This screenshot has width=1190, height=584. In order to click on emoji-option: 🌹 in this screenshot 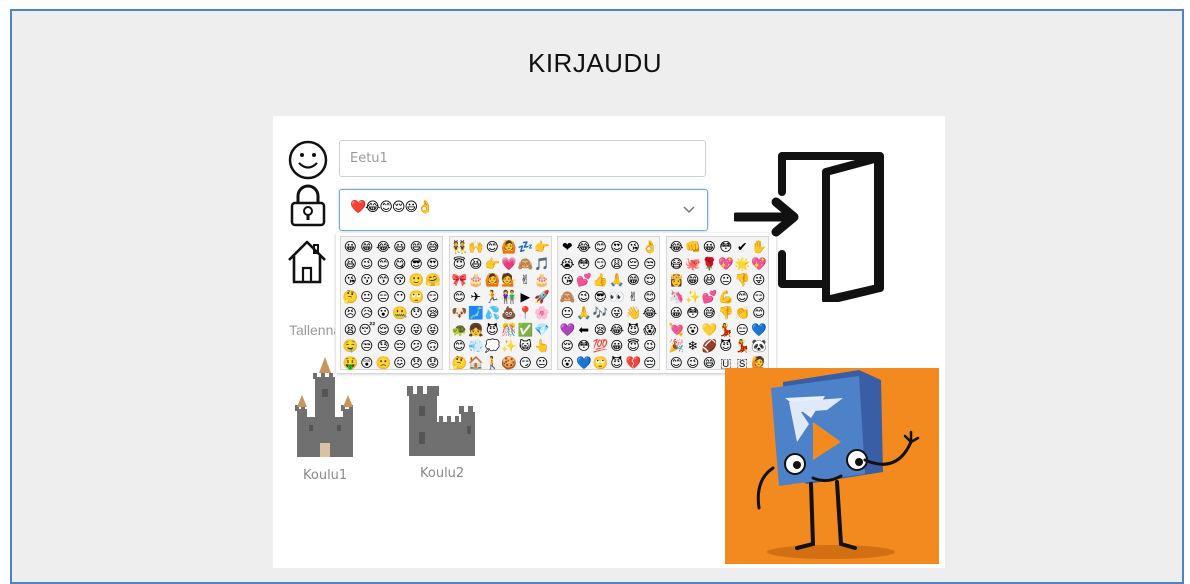, I will do `click(709, 264)`.